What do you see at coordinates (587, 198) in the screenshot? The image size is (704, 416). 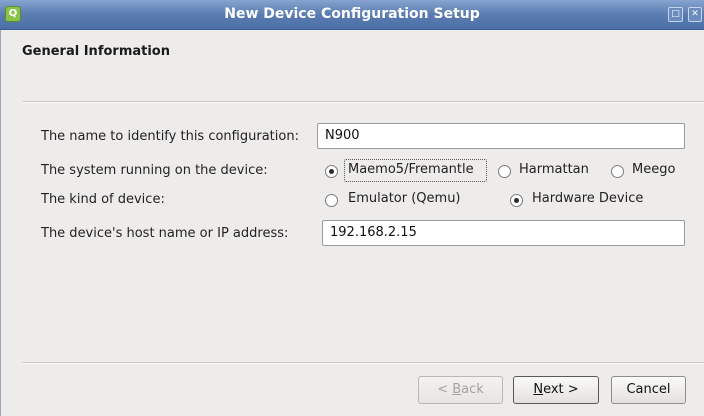 I see `radio-hardware-device-label: Hardware Device` at bounding box center [587, 198].